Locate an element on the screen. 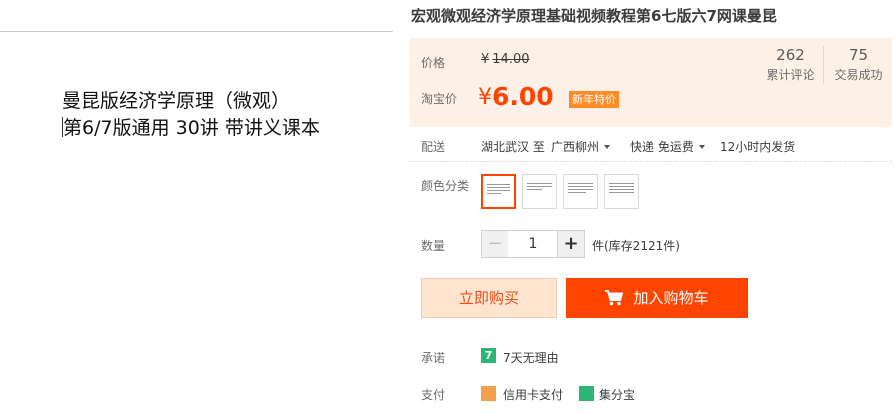 The width and height of the screenshot is (895, 413). current-currency: ¥ is located at coordinates (485, 97).